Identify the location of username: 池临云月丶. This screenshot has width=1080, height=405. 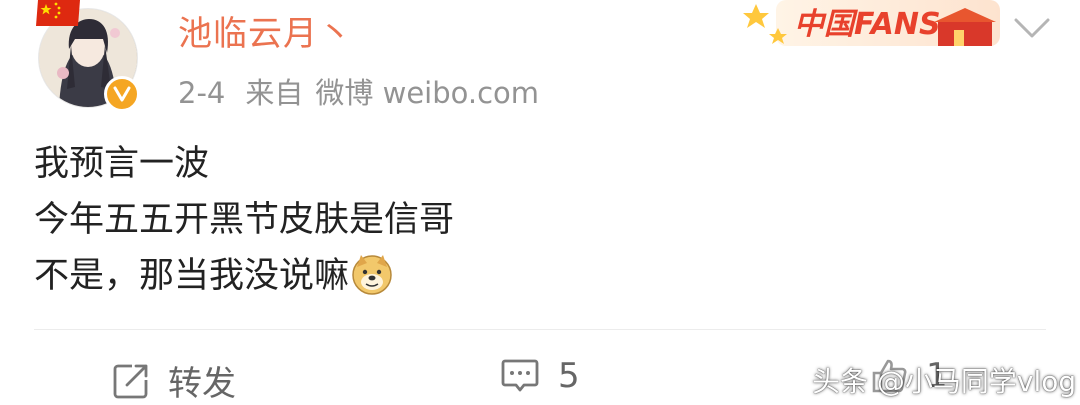
(265, 30).